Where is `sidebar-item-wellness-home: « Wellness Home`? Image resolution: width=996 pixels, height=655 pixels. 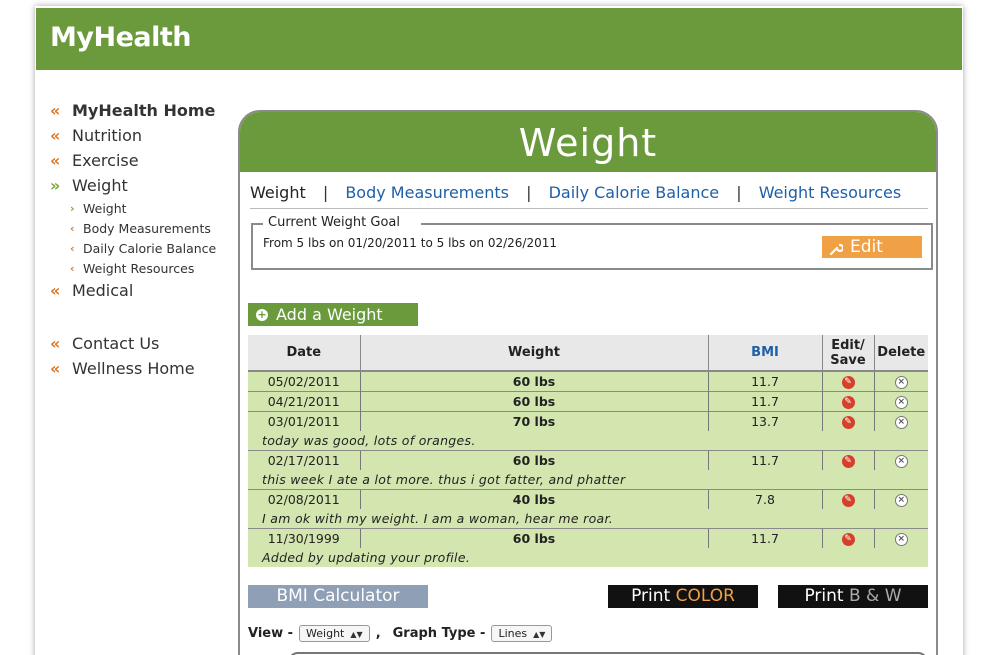 sidebar-item-wellness-home: « Wellness Home is located at coordinates (140, 368).